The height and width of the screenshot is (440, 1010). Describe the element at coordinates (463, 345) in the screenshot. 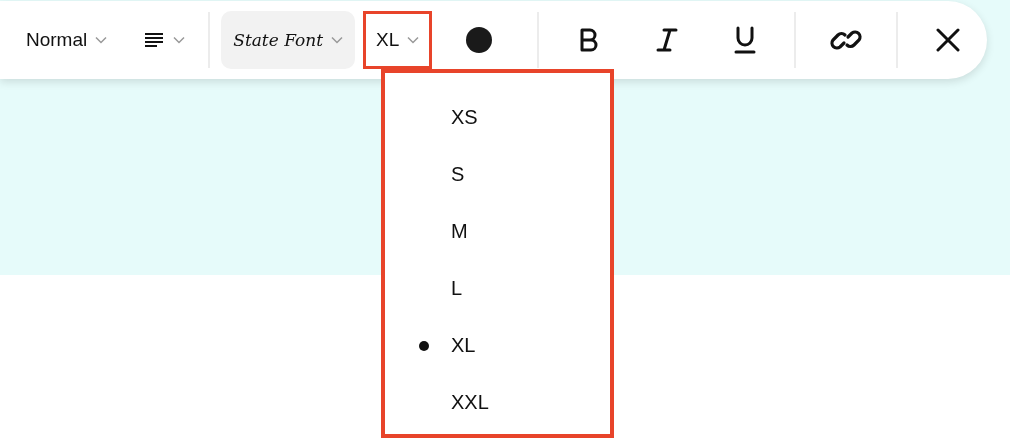

I see `menu-item: XL` at that location.